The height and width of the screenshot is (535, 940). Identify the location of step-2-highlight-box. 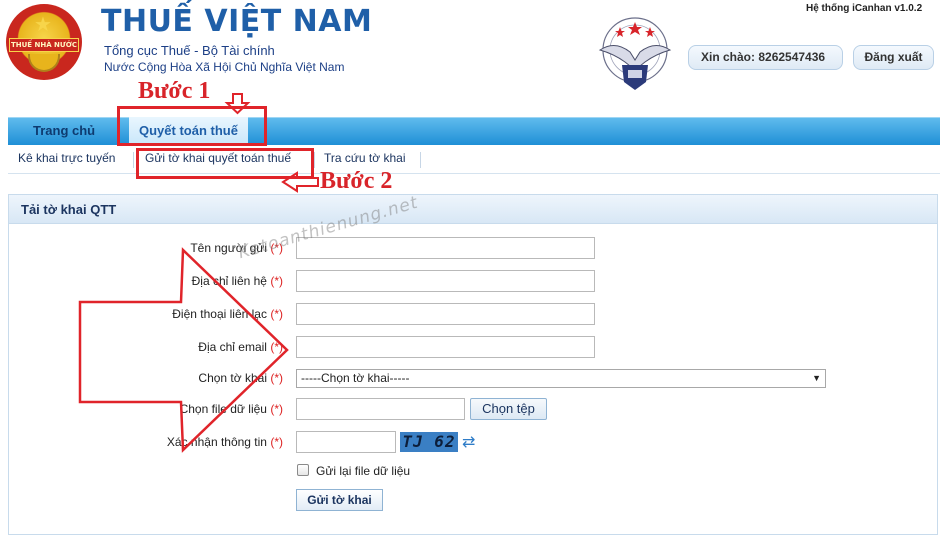
(225, 163).